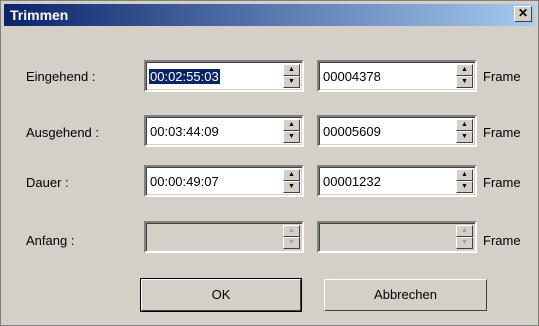  I want to click on dauer-unit-label: Frame, so click(502, 182).